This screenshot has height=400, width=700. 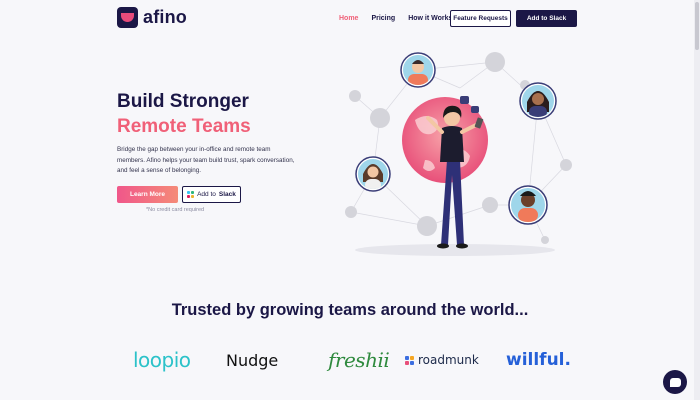 What do you see at coordinates (409, 360) in the screenshot?
I see `roadmunk-icon` at bounding box center [409, 360].